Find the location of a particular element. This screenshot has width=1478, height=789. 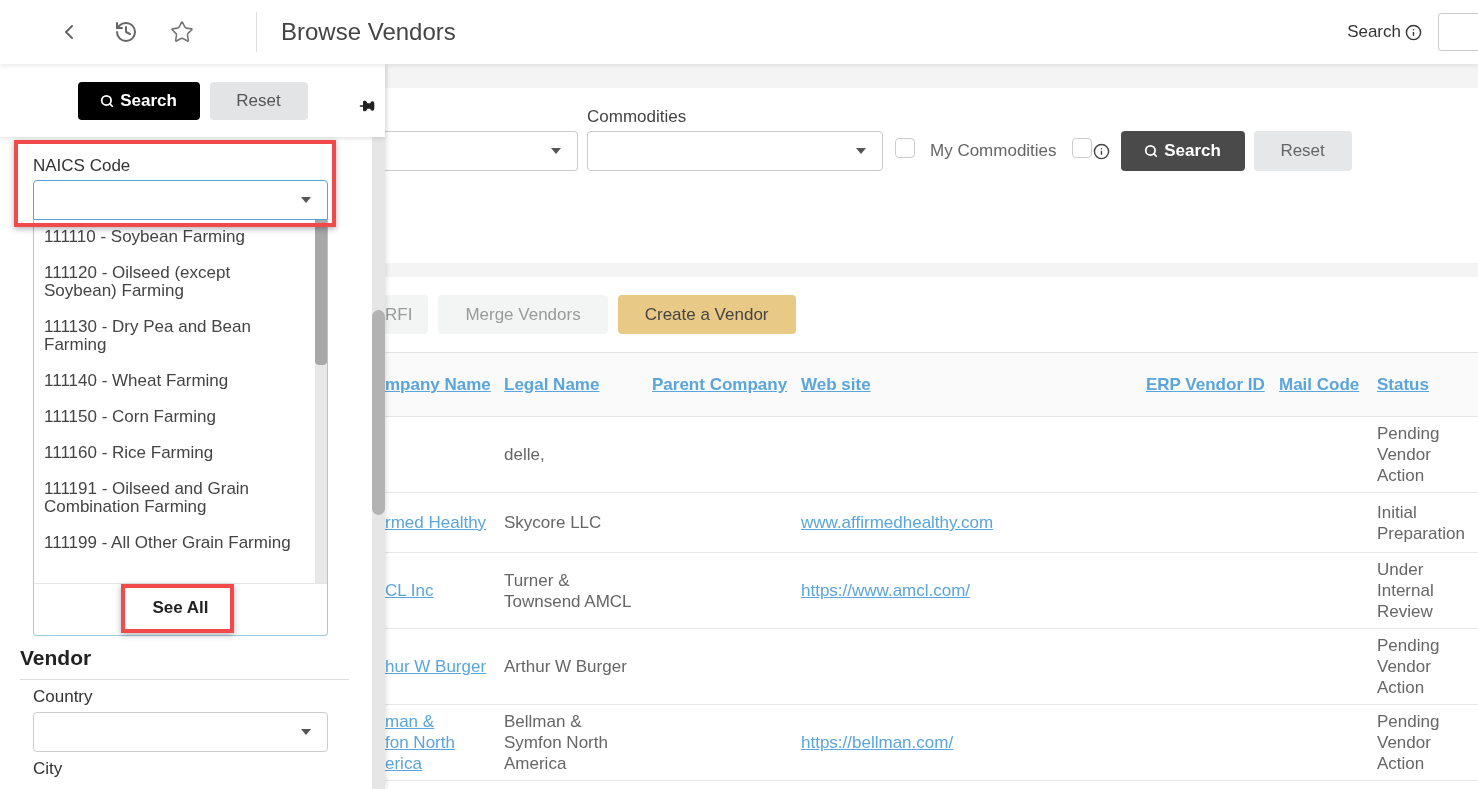

dropdown-option: 111150 - Corn Farming is located at coordinates (174, 418).